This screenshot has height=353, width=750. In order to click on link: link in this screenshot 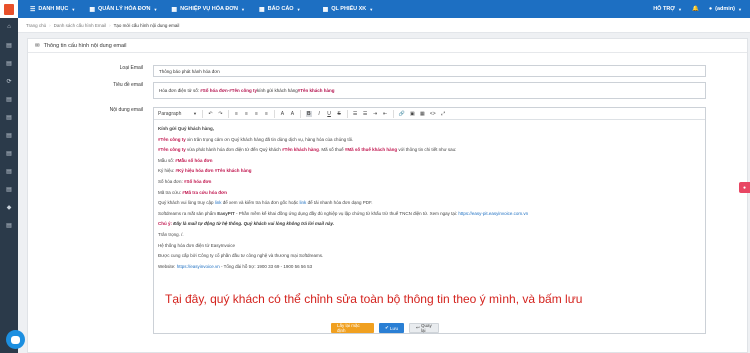, I will do `click(218, 202)`.